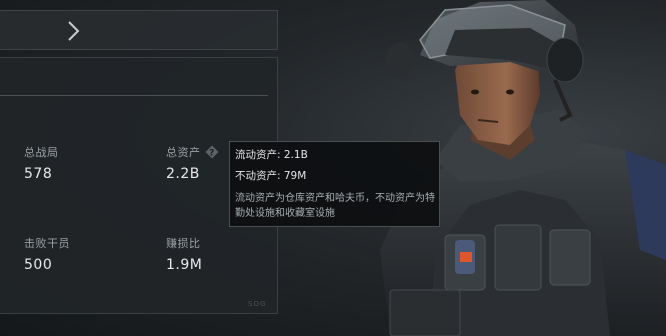  Describe the element at coordinates (257, 304) in the screenshot. I see `watermark: SOG` at that location.